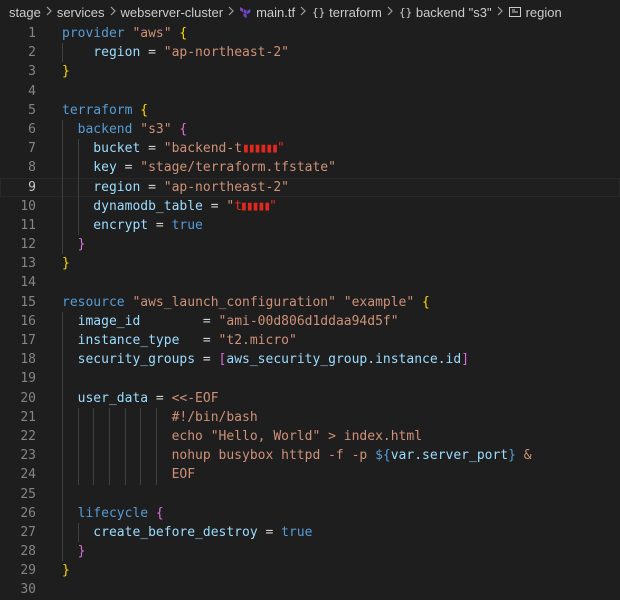 The height and width of the screenshot is (600, 620). Describe the element at coordinates (173, 148) in the screenshot. I see `code-text: bucket = "backend-t▮▮▮▮▮▮"` at that location.